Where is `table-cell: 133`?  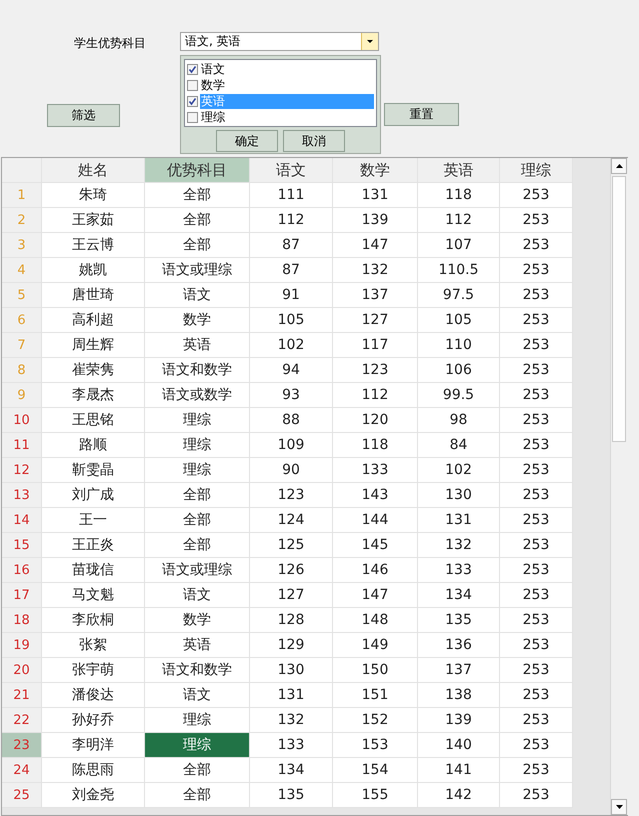
table-cell: 133 is located at coordinates (459, 570).